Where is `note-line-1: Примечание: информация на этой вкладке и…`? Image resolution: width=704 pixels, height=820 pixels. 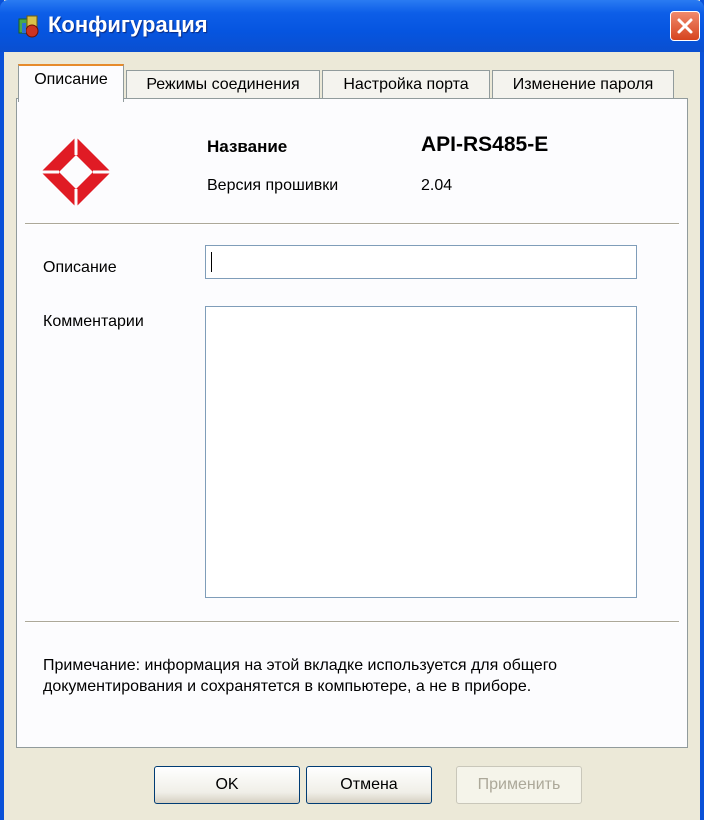 note-line-1: Примечание: информация на этой вкладке и… is located at coordinates (300, 665).